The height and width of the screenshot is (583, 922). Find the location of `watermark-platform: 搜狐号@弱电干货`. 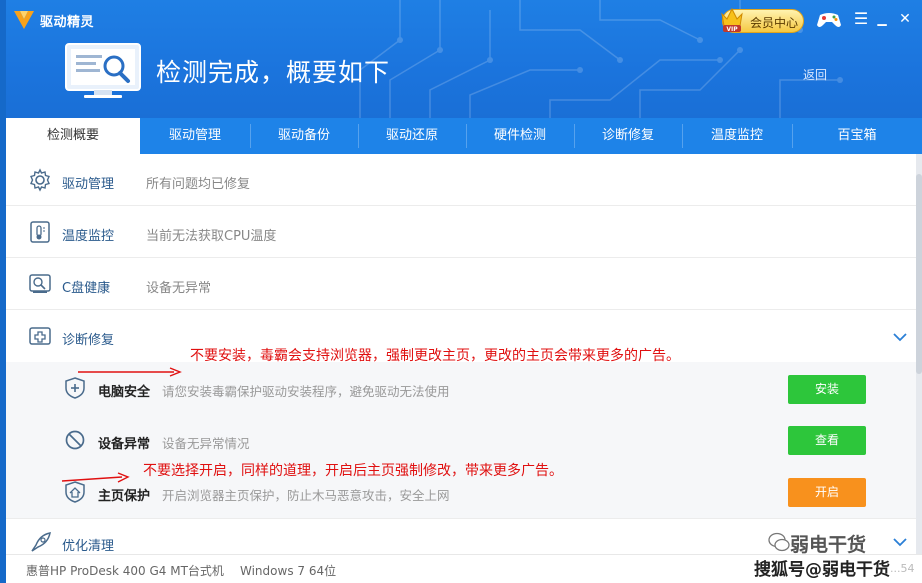

watermark-platform: 搜狐号@弱电干货 is located at coordinates (822, 567).